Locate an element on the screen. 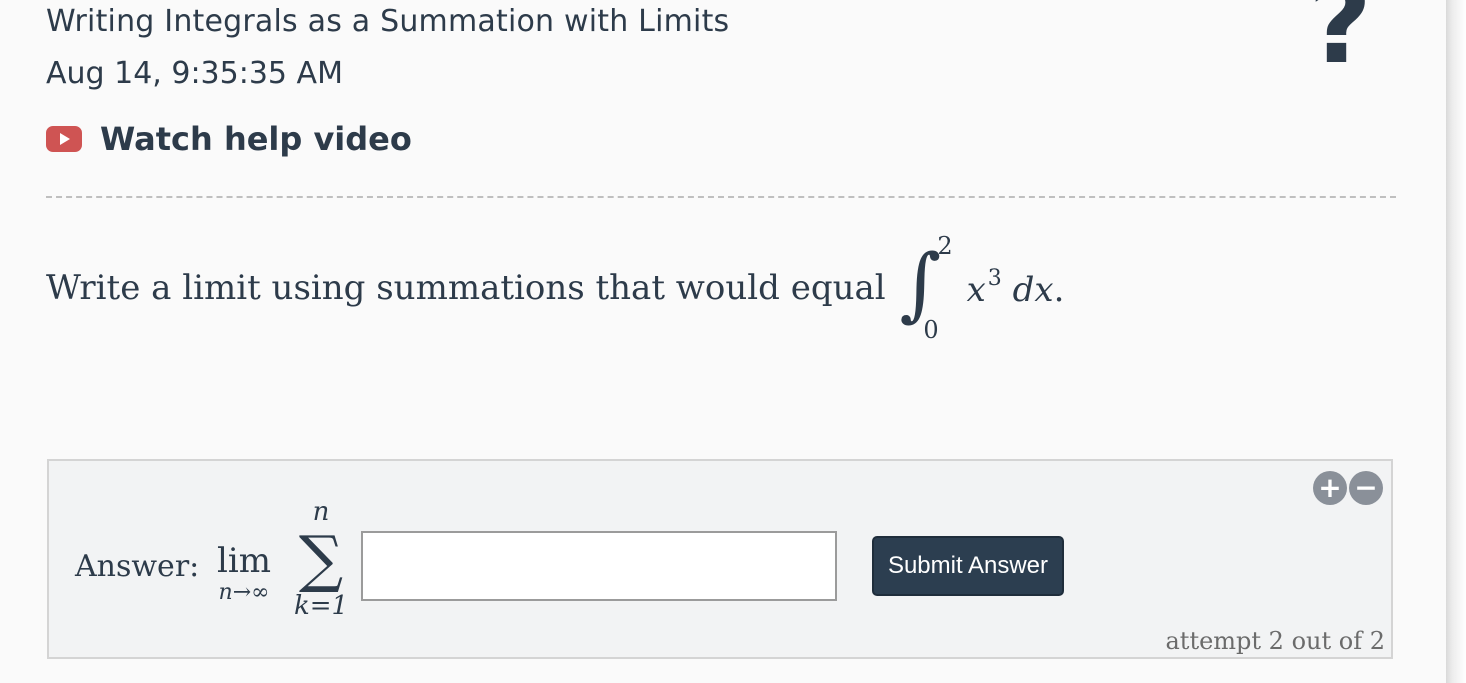 The image size is (1466, 683). sigma-sign: ∑ is located at coordinates (321, 558).